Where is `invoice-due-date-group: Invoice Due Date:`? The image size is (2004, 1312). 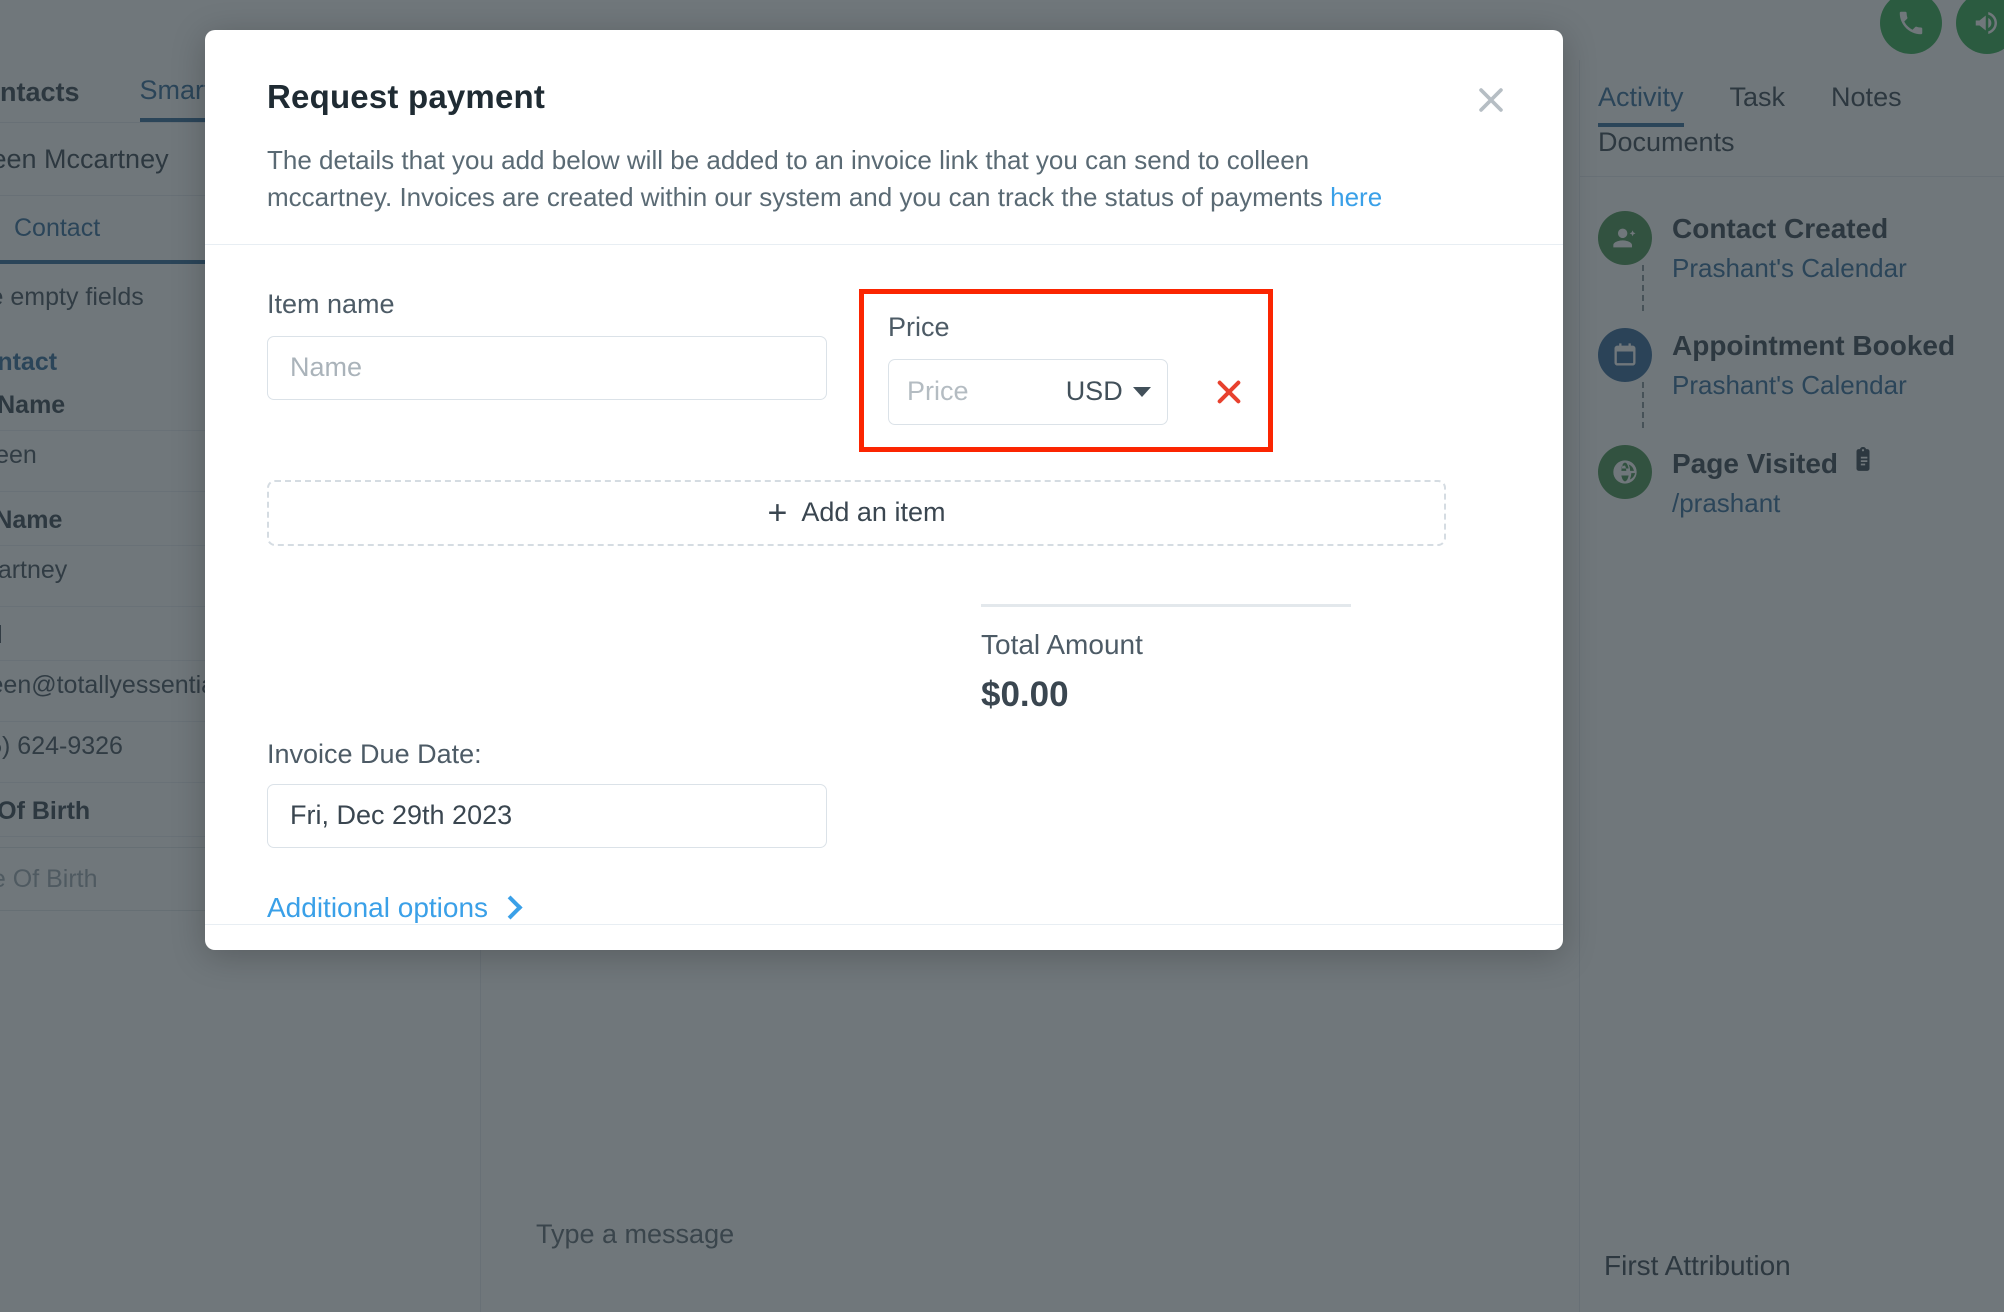
invoice-due-date-group: Invoice Due Date: is located at coordinates (884, 793).